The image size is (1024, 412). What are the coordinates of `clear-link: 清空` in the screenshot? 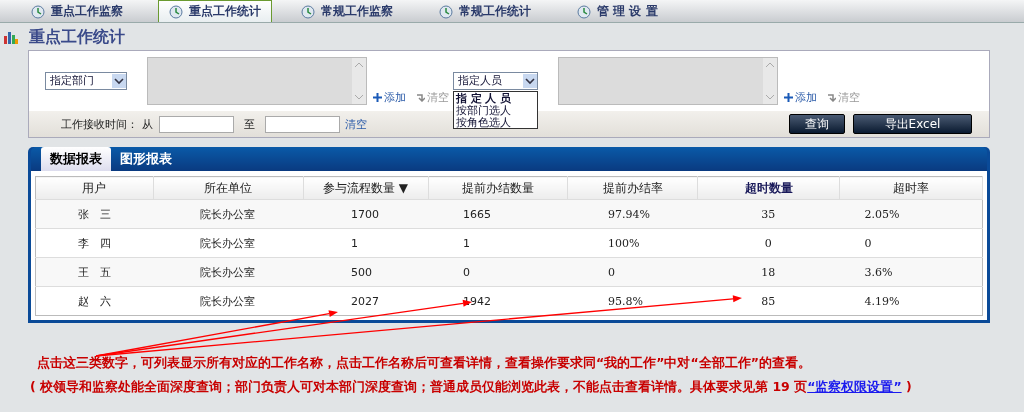 It's located at (356, 124).